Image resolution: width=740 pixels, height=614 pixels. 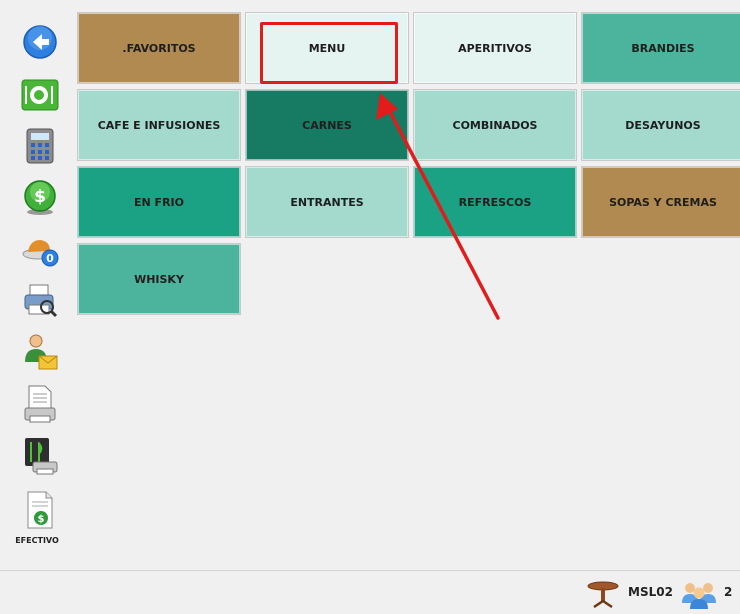 What do you see at coordinates (159, 202) in the screenshot?
I see `category-tile: EN FRIO` at bounding box center [159, 202].